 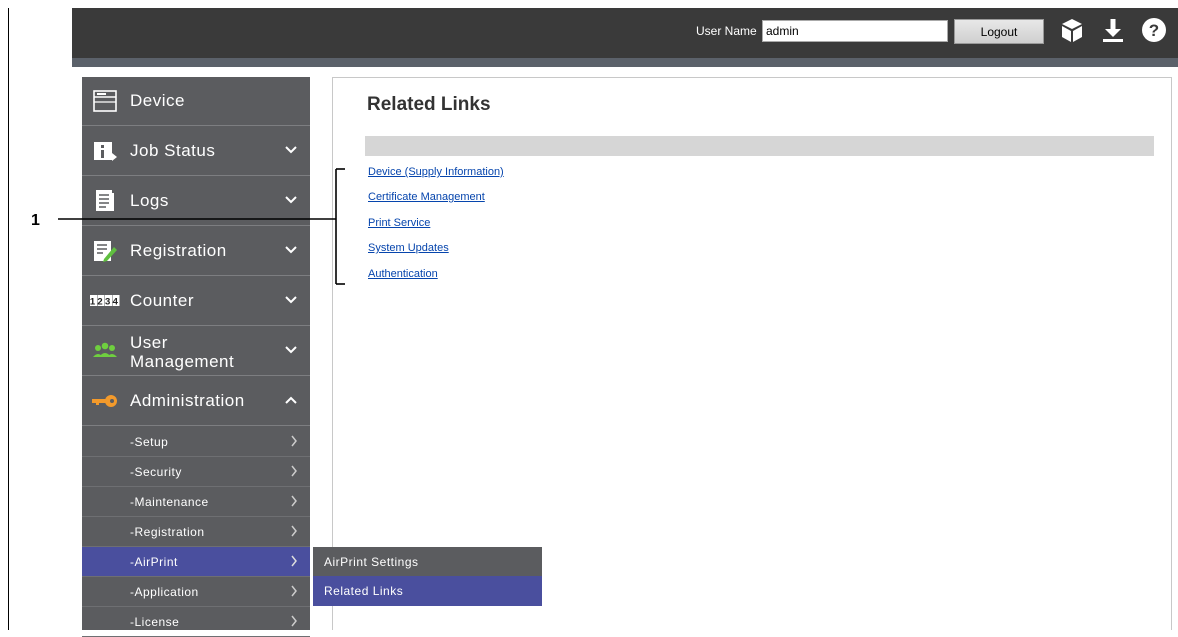 I want to click on users-icon, so click(x=105, y=349).